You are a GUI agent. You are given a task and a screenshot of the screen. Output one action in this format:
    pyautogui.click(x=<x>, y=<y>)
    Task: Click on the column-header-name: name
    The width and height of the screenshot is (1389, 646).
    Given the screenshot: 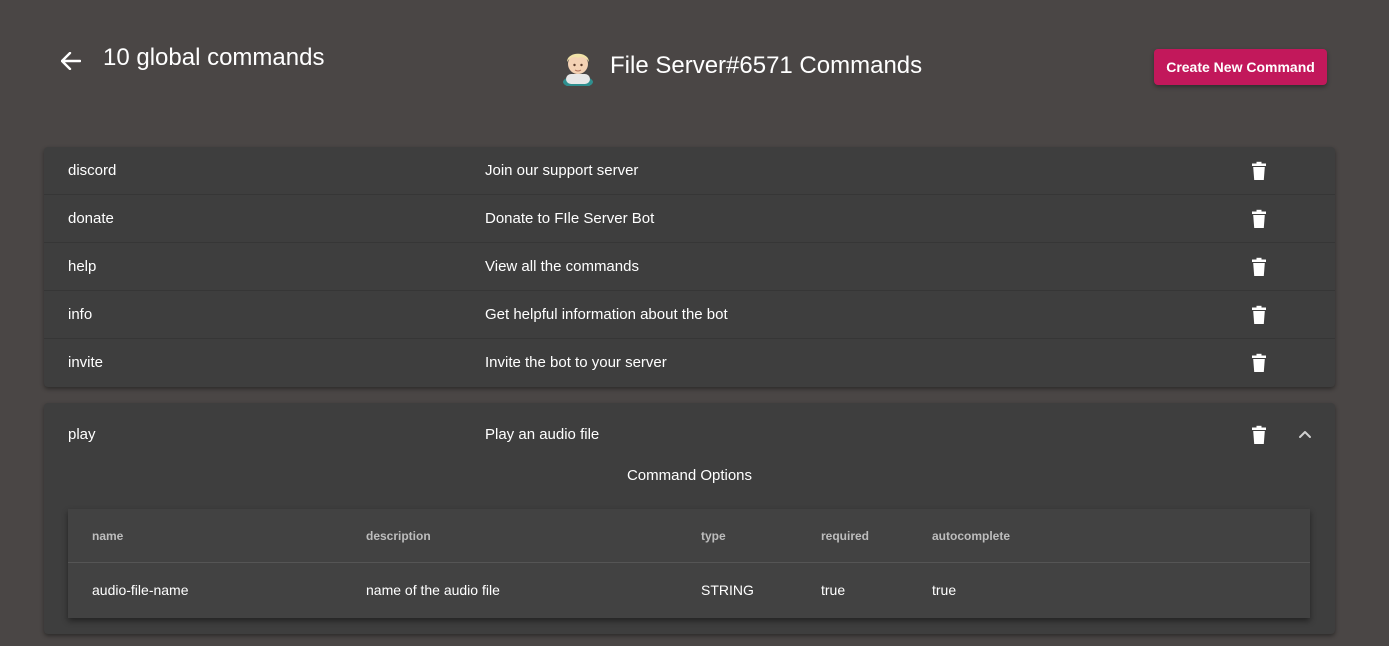 What is the action you would take?
    pyautogui.click(x=108, y=536)
    